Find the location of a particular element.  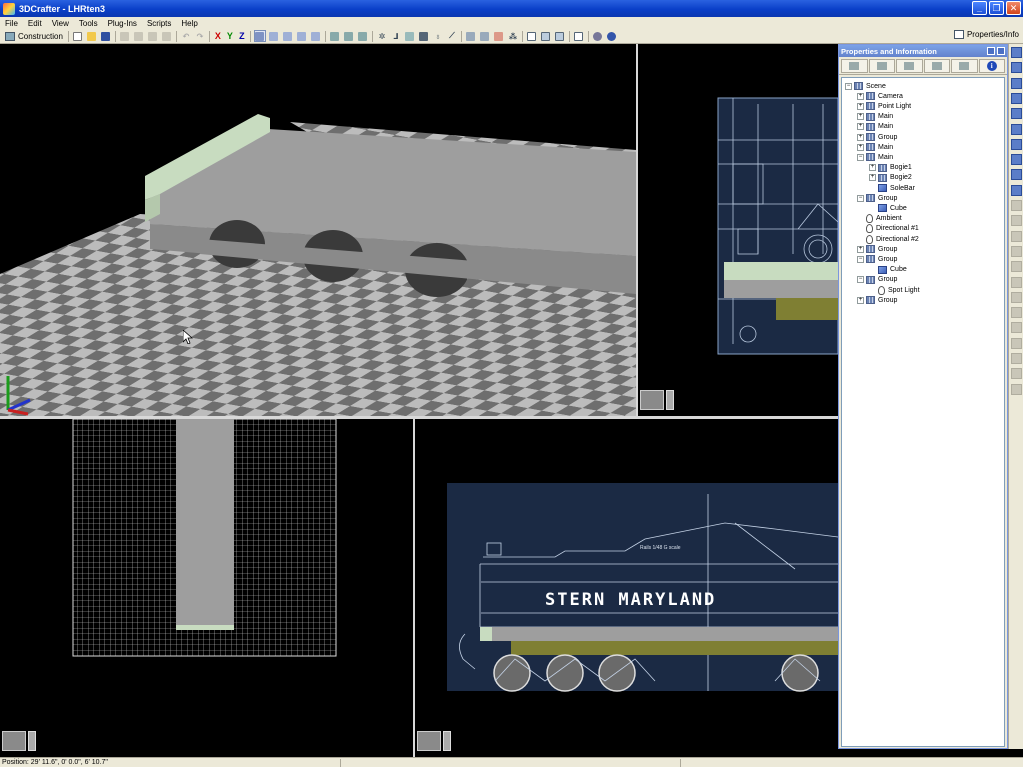

tree-item: Directional #1 is located at coordinates (888, 229).